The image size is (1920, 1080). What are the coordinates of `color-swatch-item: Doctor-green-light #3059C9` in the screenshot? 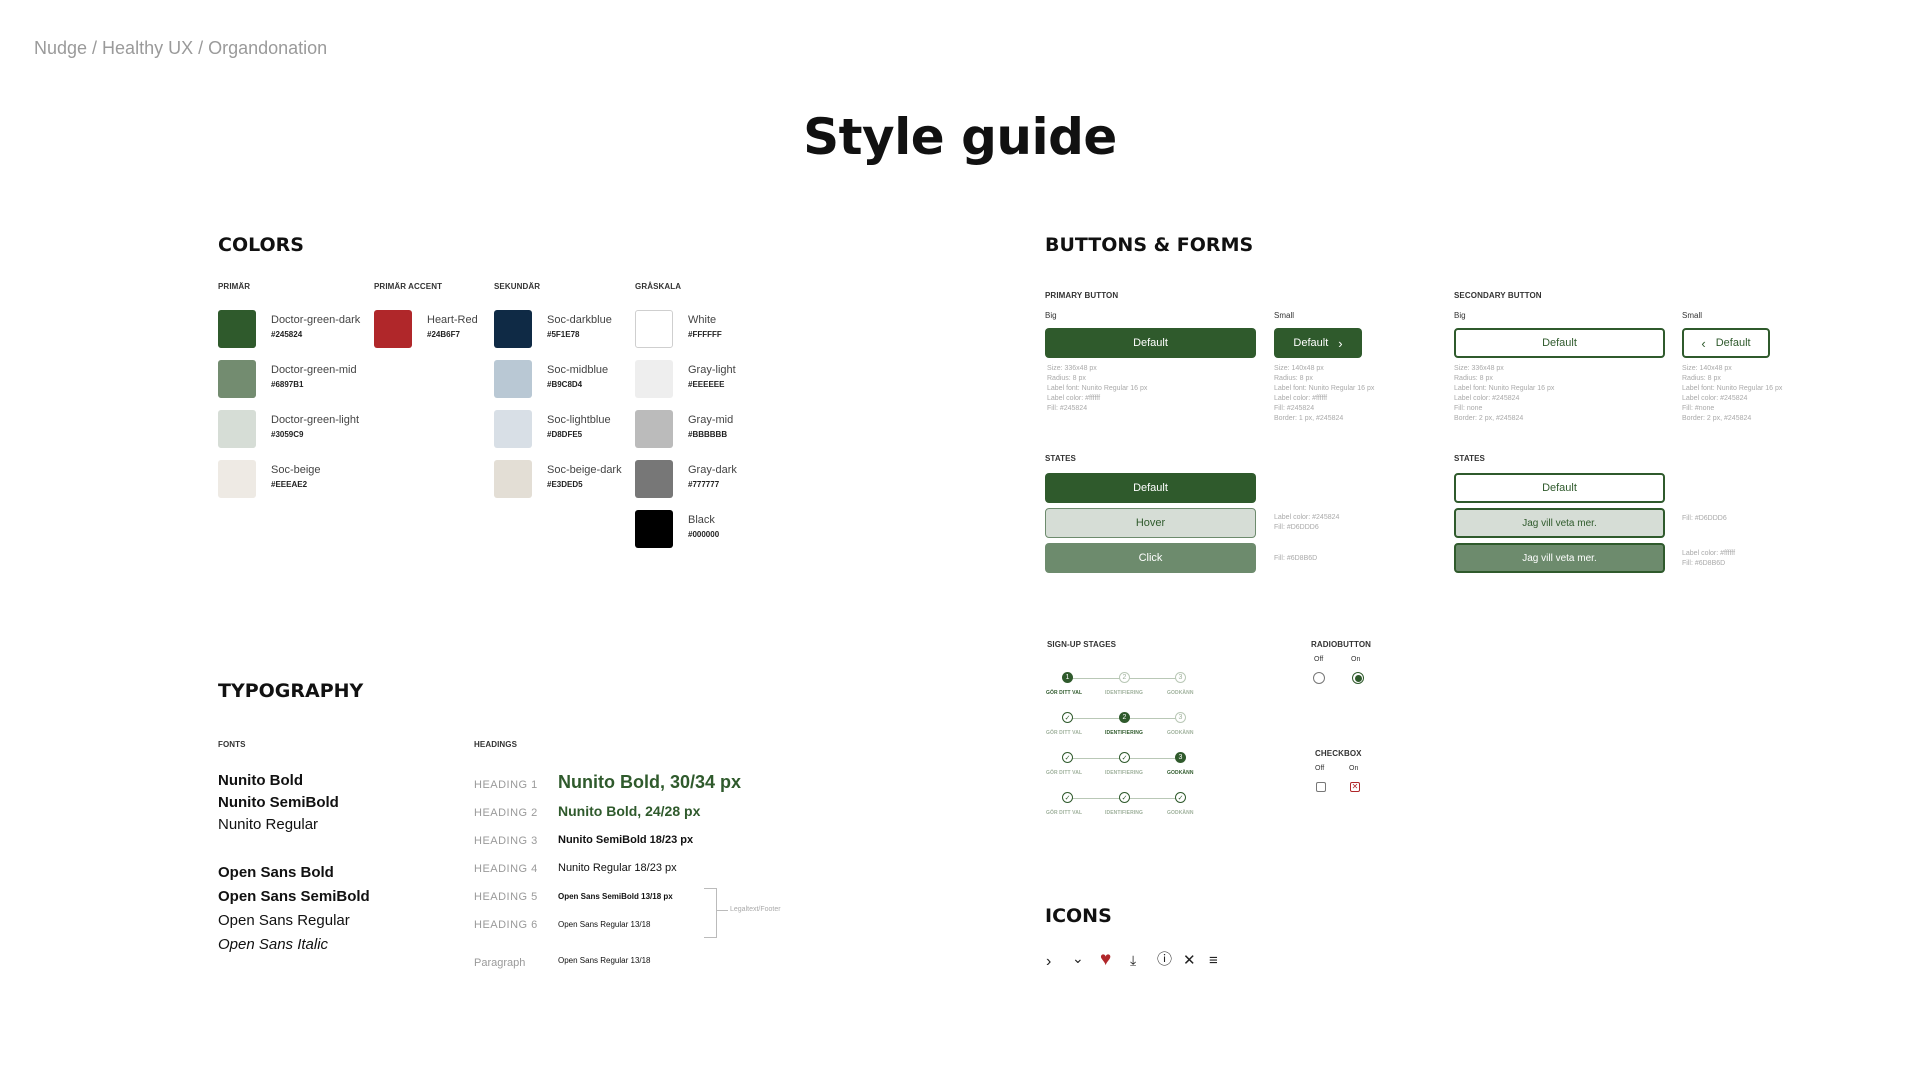 It's located at (288, 429).